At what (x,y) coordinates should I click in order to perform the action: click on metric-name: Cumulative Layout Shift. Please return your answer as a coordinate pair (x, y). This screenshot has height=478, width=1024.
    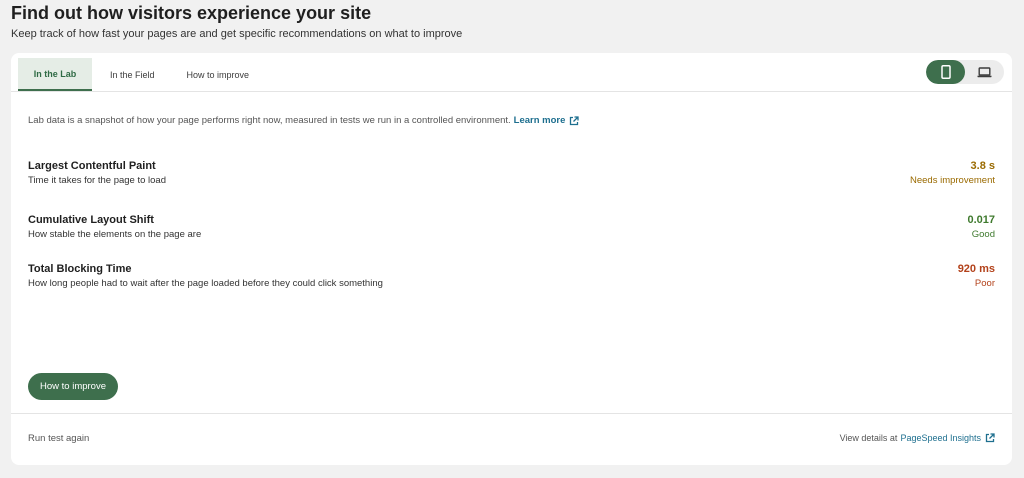
    Looking at the image, I should click on (91, 220).